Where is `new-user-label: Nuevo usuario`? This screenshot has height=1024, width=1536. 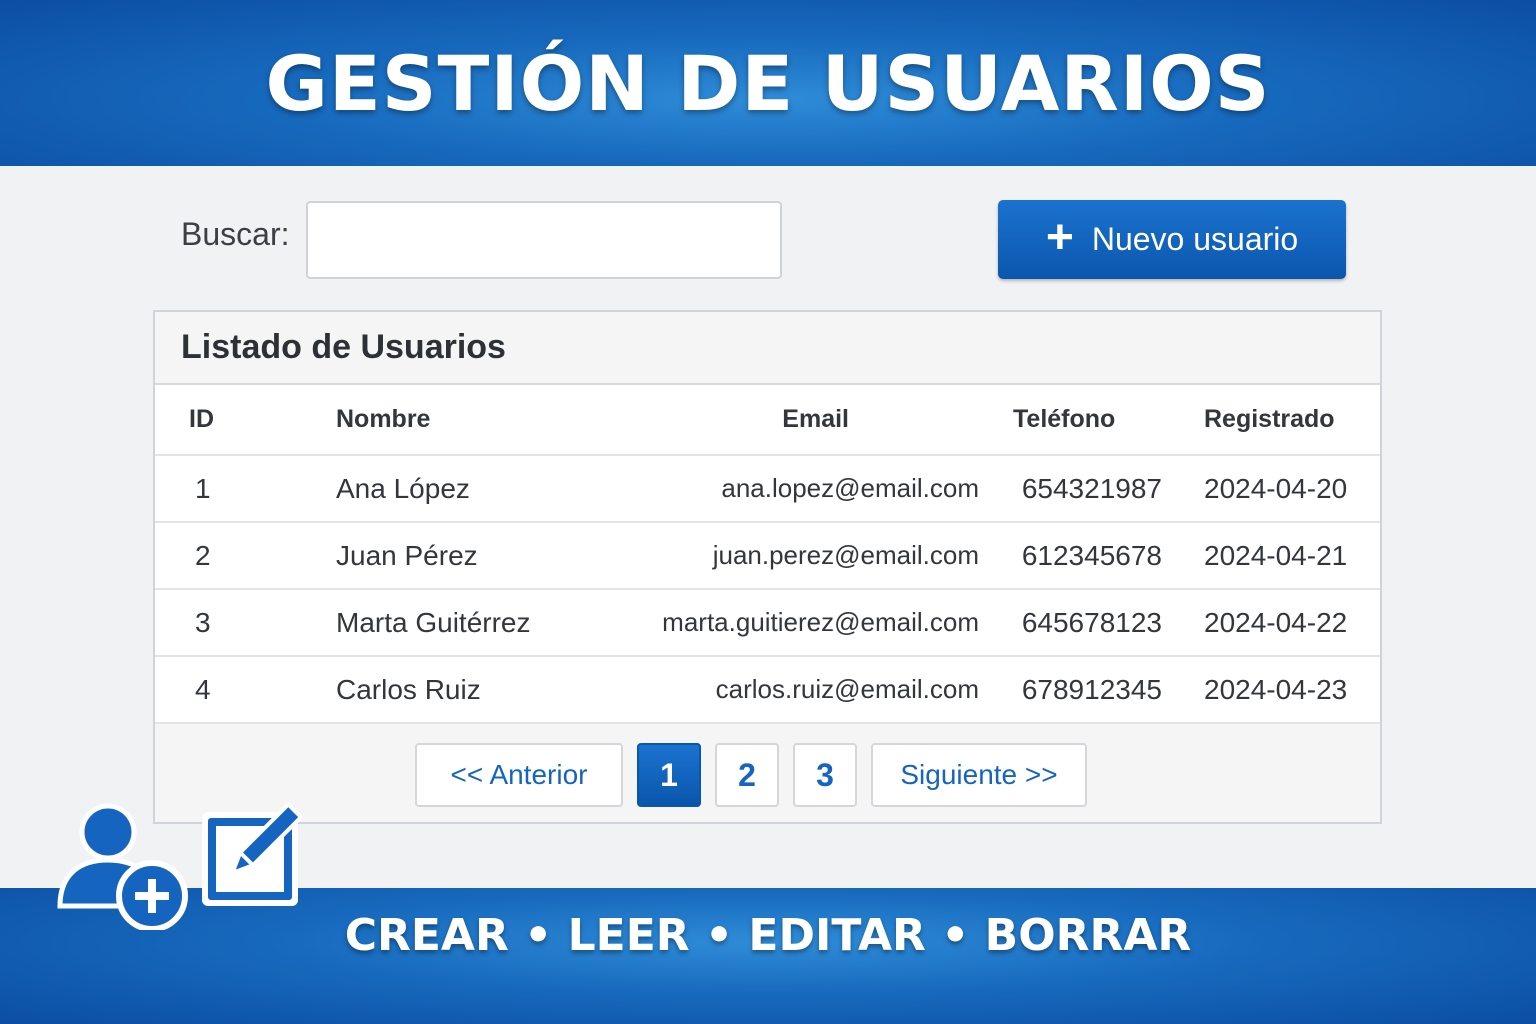 new-user-label: Nuevo usuario is located at coordinates (1195, 239).